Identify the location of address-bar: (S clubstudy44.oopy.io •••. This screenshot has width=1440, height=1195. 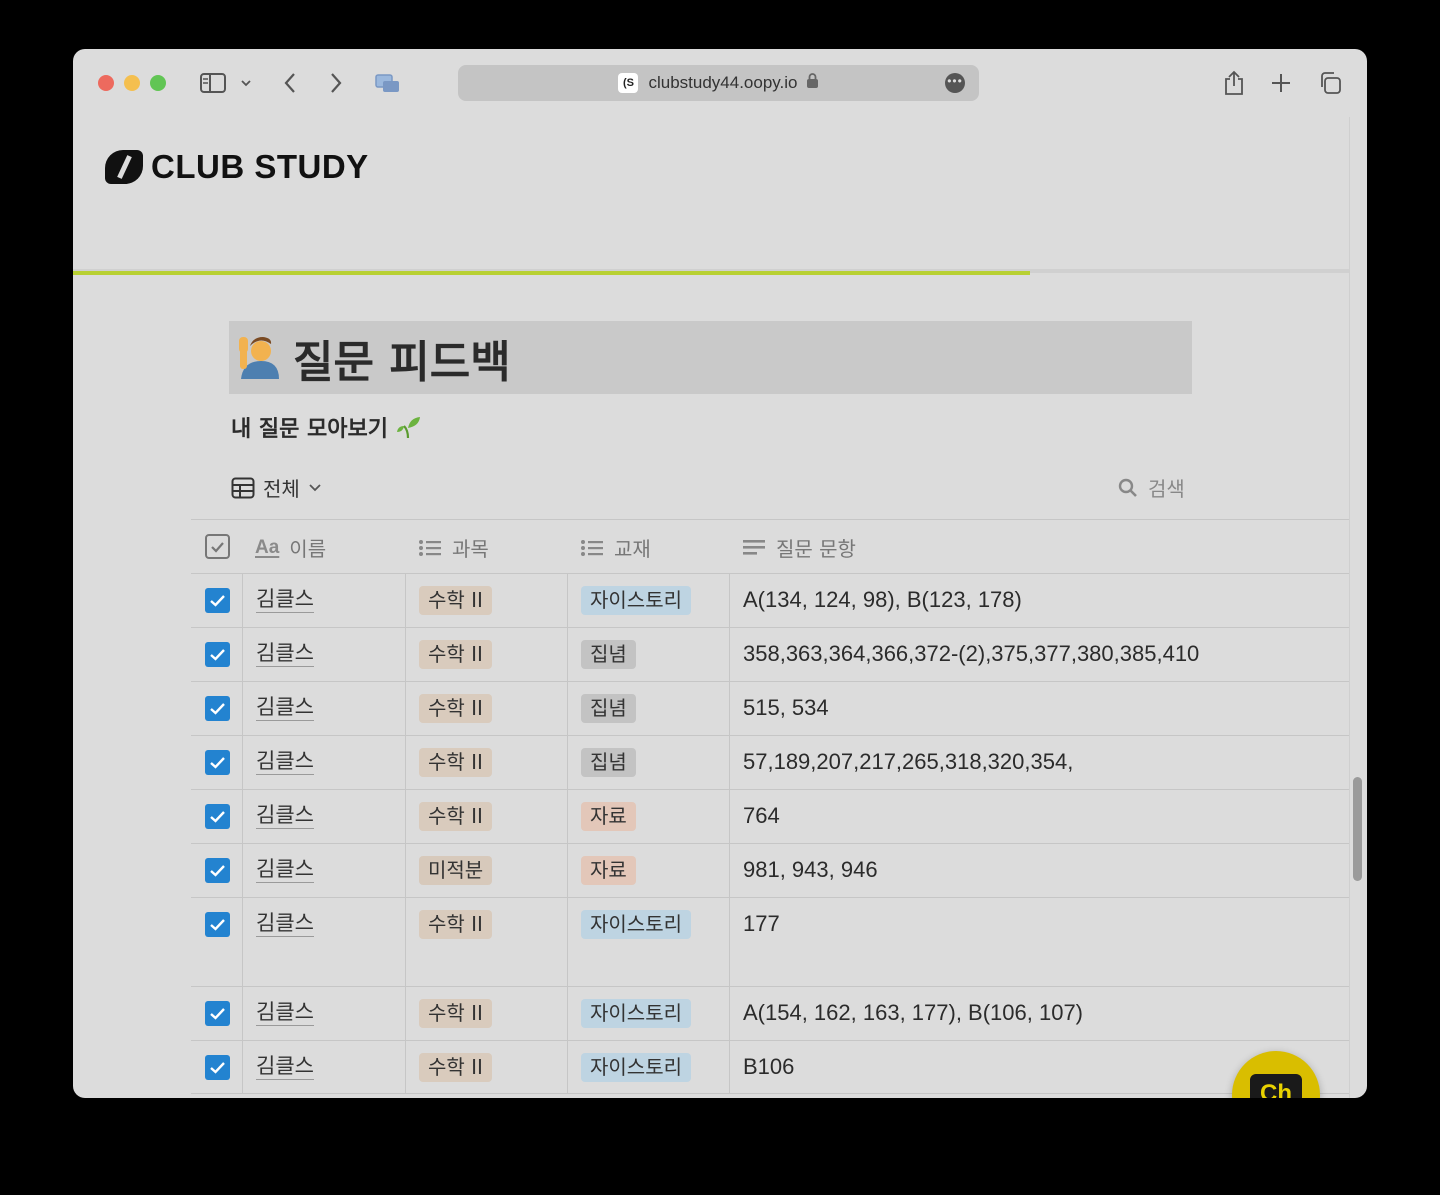
(718, 83).